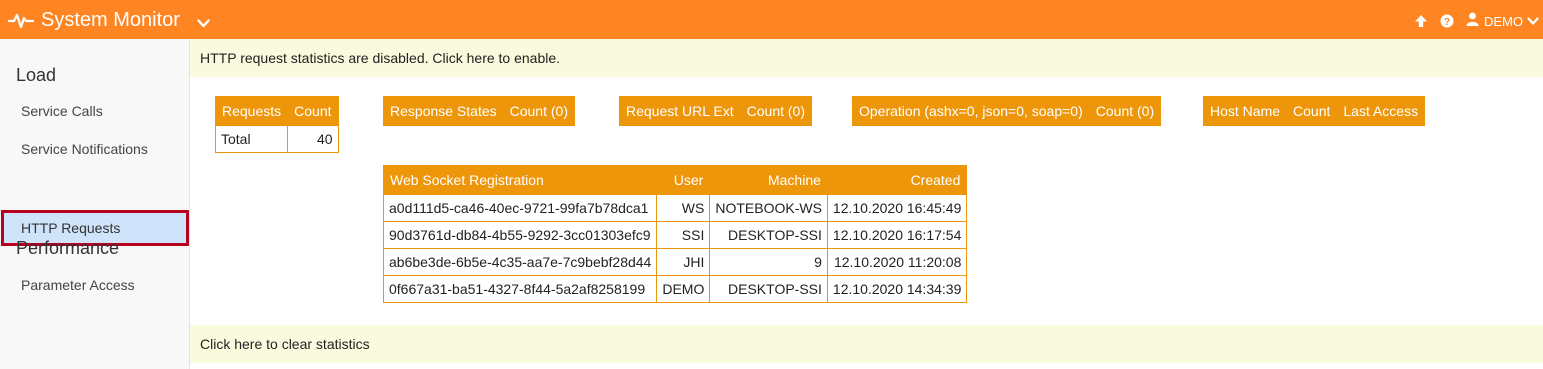 The width and height of the screenshot is (1543, 369). Describe the element at coordinates (110, 20) in the screenshot. I see `app-title: System Monitor` at that location.